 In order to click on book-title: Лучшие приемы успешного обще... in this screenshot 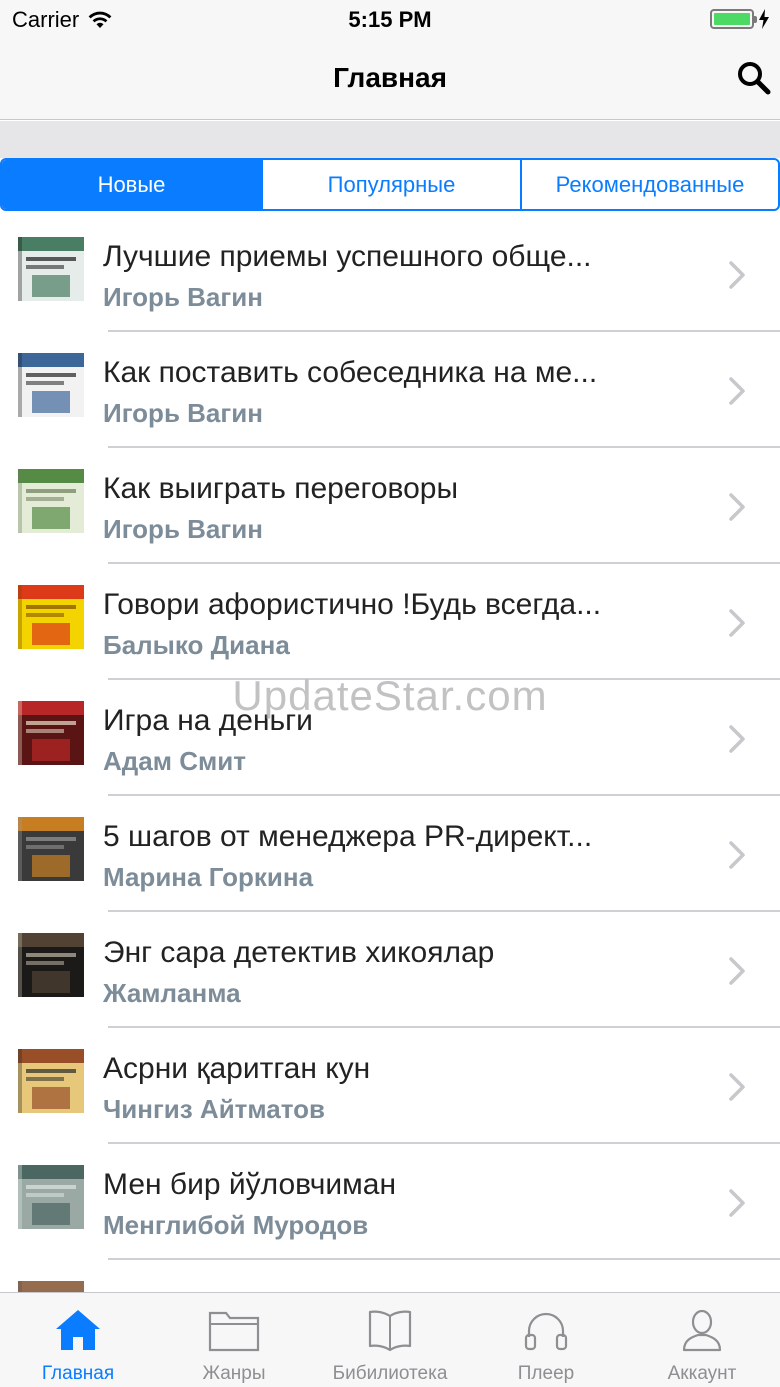, I will do `click(347, 256)`.